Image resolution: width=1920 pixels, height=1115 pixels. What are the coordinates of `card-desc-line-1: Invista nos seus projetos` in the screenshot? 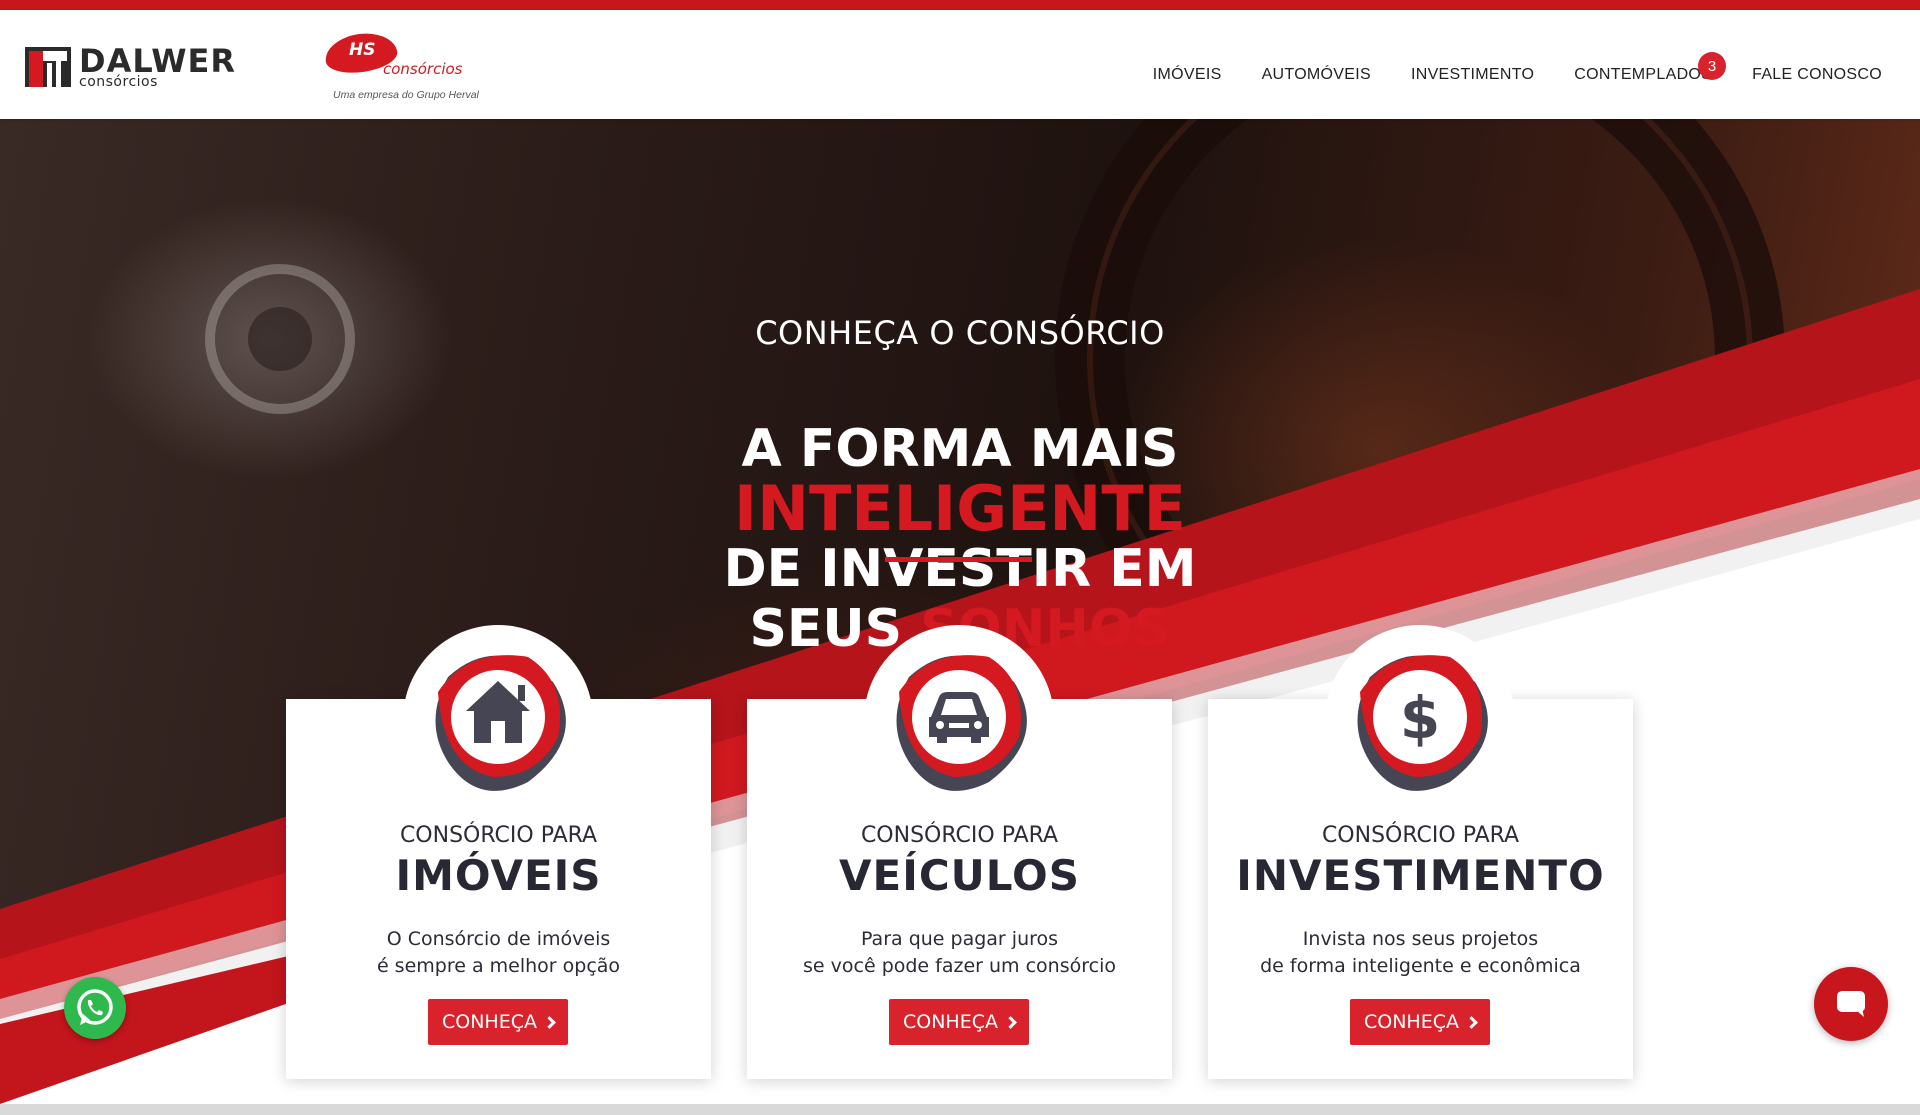 It's located at (1420, 939).